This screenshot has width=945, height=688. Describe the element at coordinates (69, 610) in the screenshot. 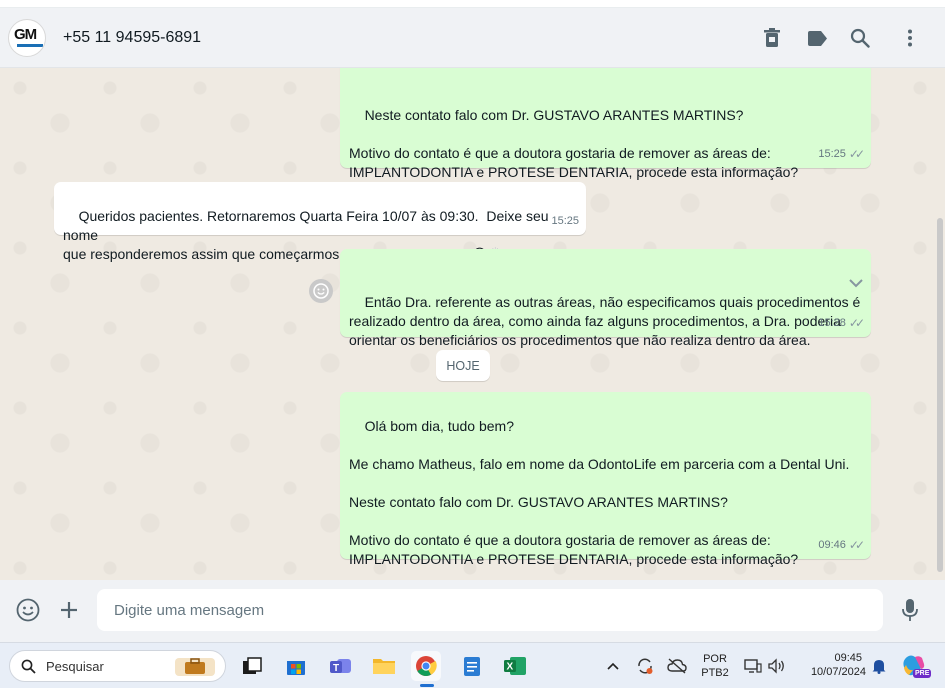

I see `attach-plus-icon` at that location.